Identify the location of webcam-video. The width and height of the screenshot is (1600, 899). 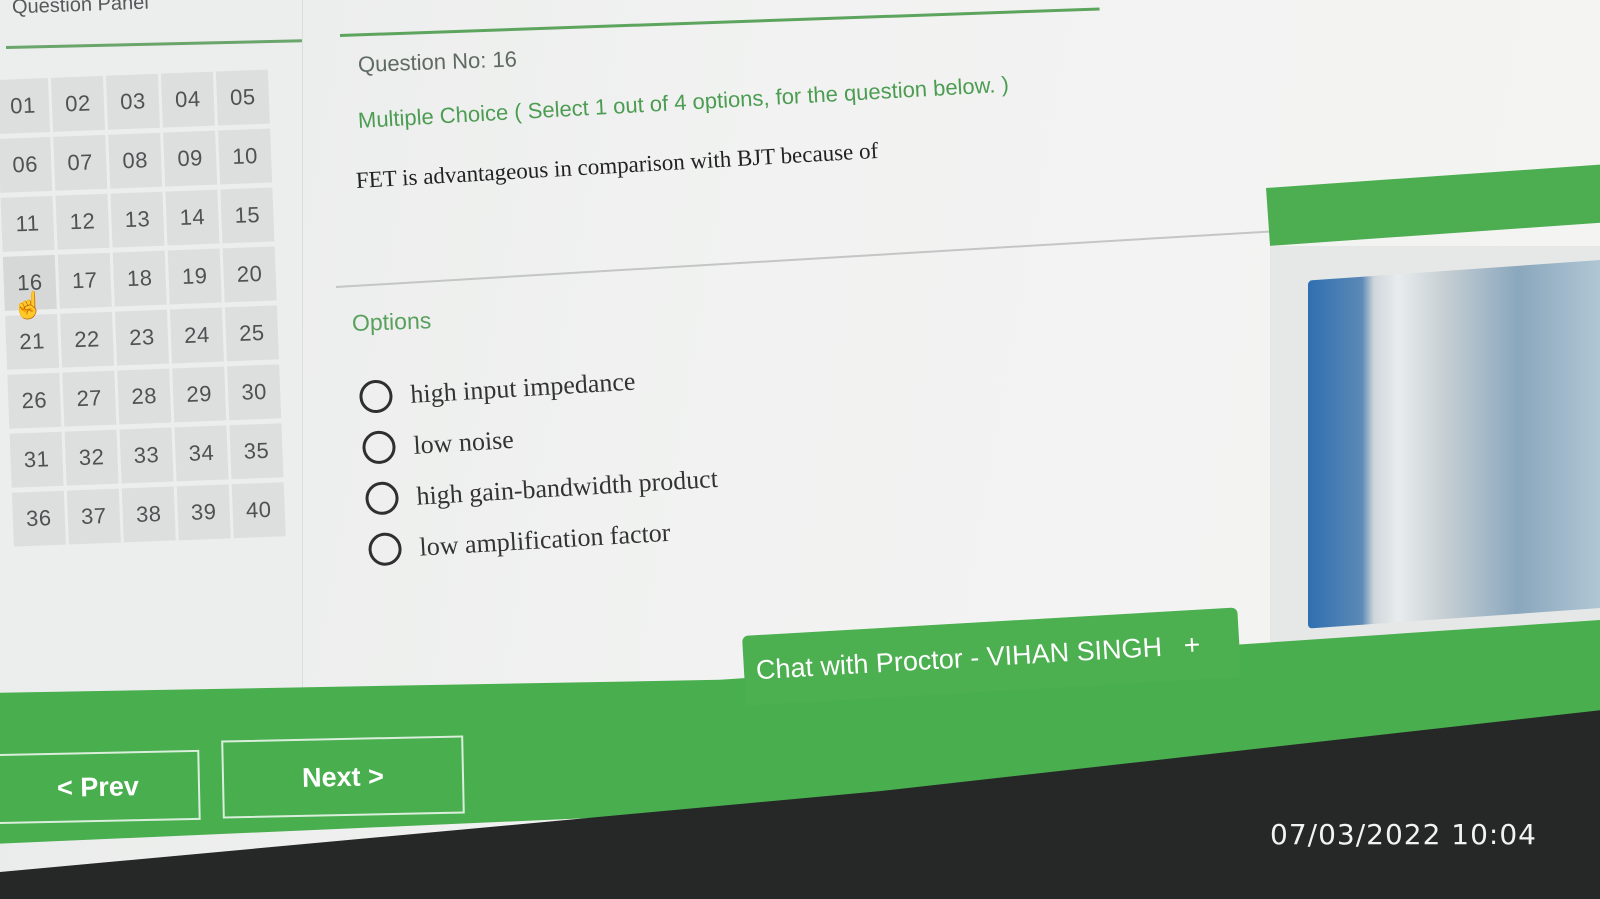
(1454, 444).